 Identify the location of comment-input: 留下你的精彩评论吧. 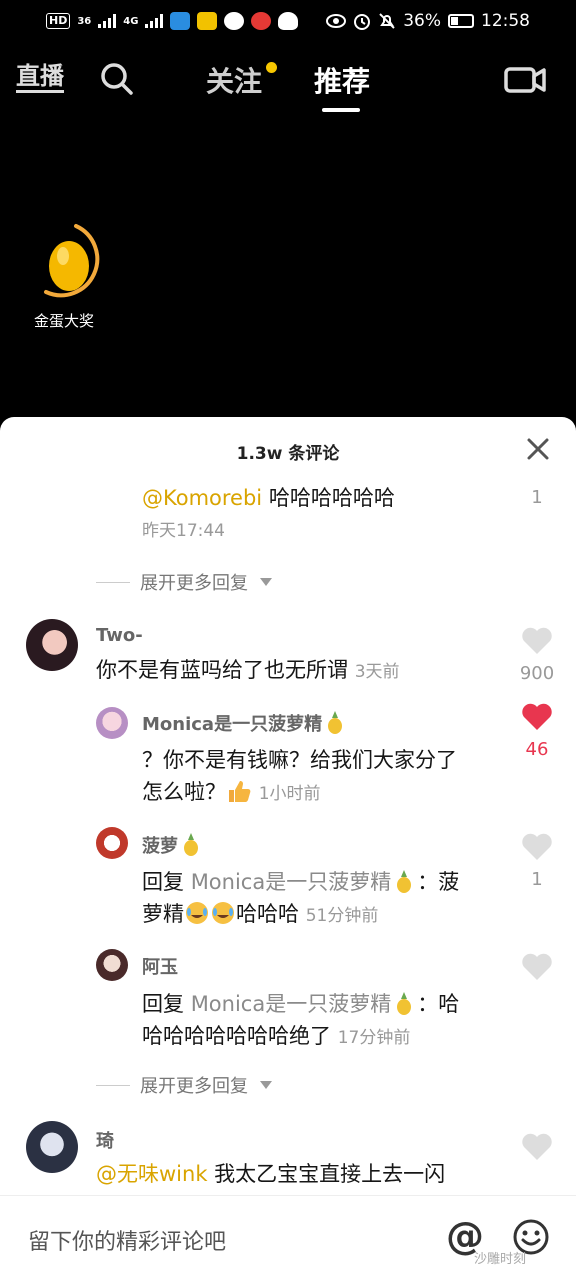
(127, 1240).